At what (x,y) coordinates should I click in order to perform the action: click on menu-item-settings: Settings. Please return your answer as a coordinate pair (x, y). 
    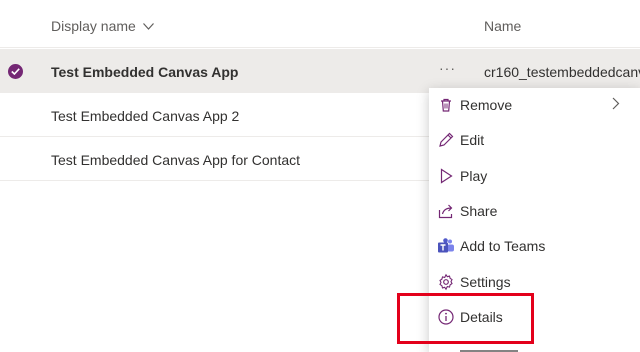
    Looking at the image, I should click on (534, 282).